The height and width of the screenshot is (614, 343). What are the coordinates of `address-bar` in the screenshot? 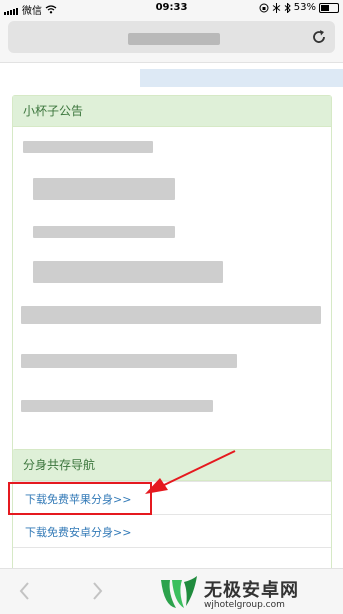 It's located at (171, 37).